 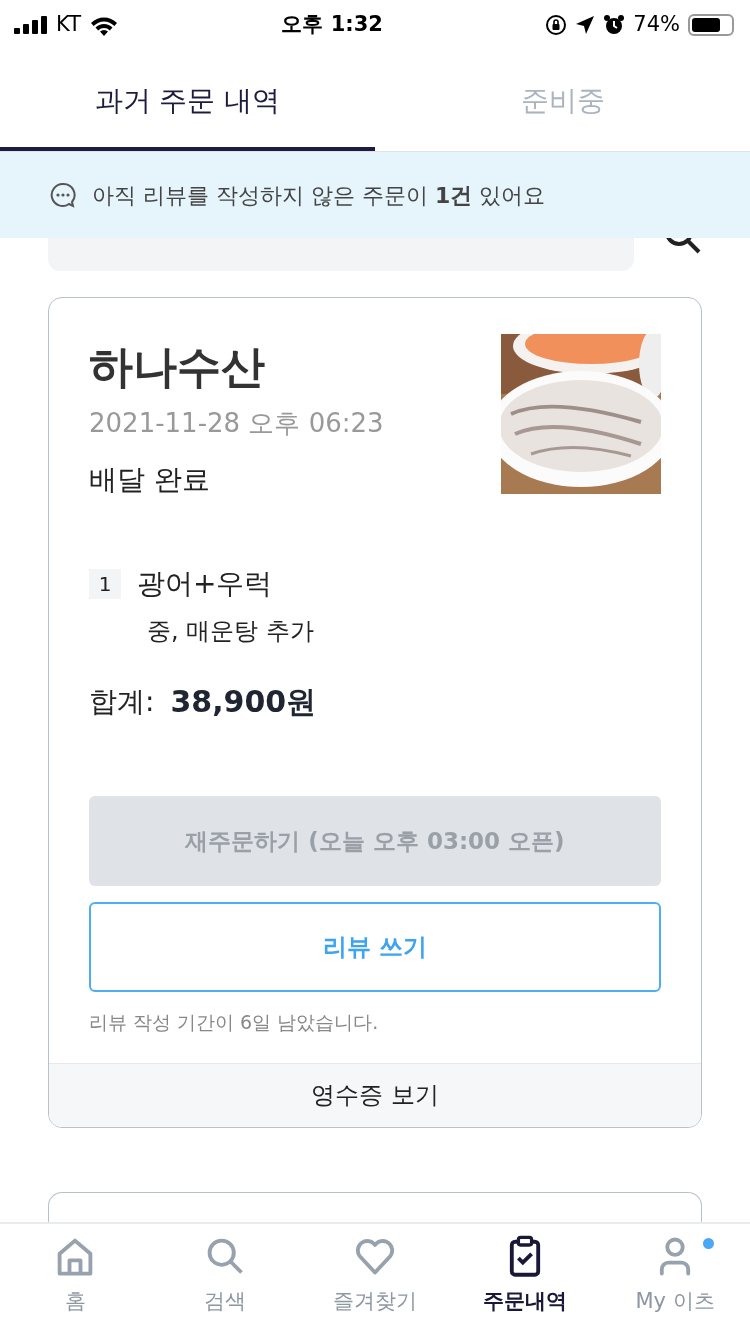 What do you see at coordinates (236, 423) in the screenshot?
I see `order-date: 2021-11-28 오후 06:23` at bounding box center [236, 423].